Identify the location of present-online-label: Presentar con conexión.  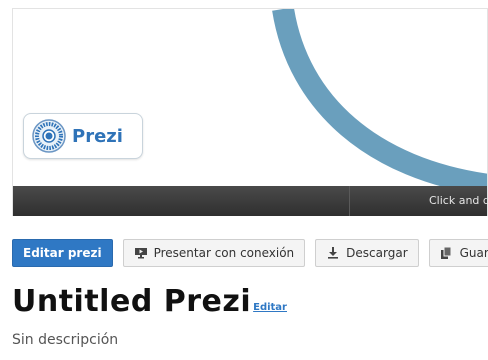
(224, 253).